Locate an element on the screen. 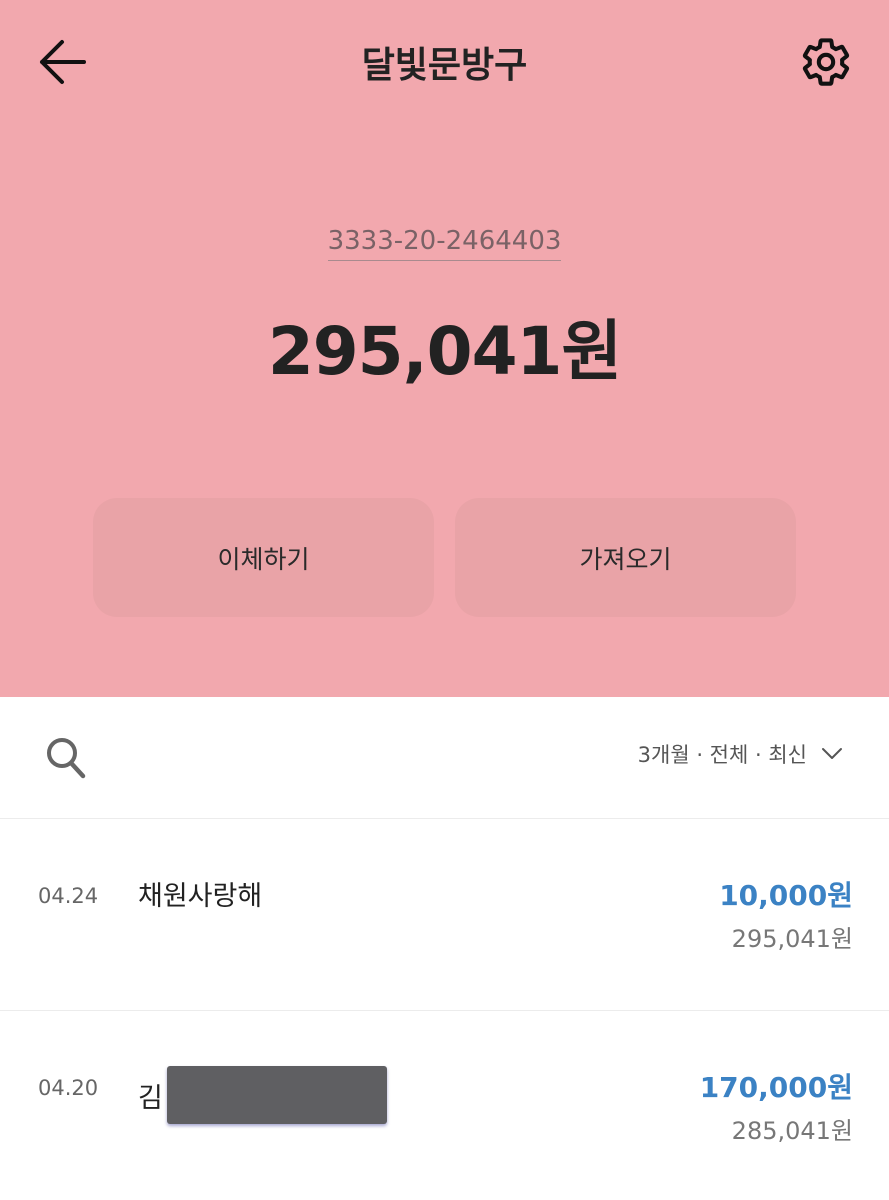  gear-icon is located at coordinates (826, 62).